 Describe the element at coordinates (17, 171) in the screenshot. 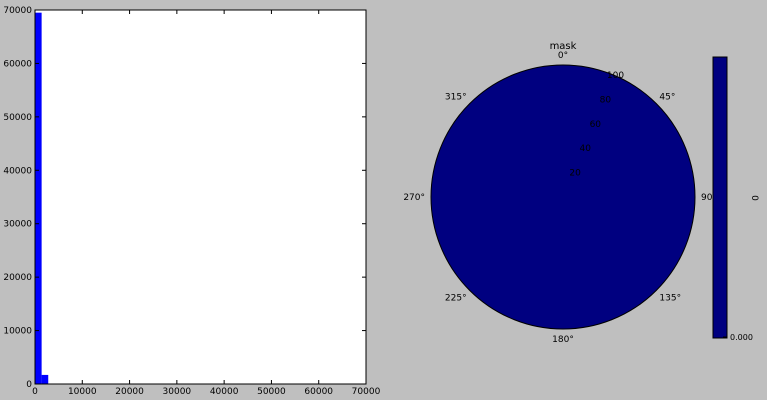

I see `y-tick-label: 40000` at that location.